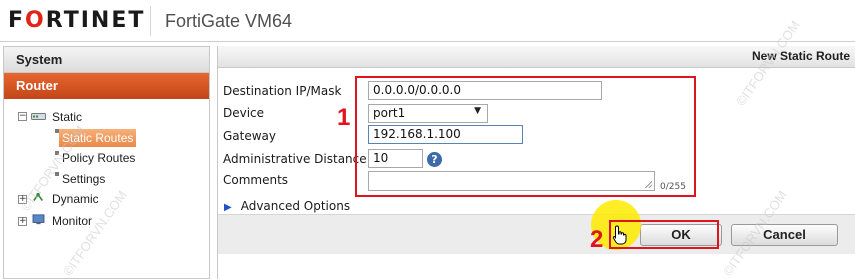 The image size is (855, 279). Describe the element at coordinates (229, 21) in the screenshot. I see `app-title: FortiGate VM64` at that location.